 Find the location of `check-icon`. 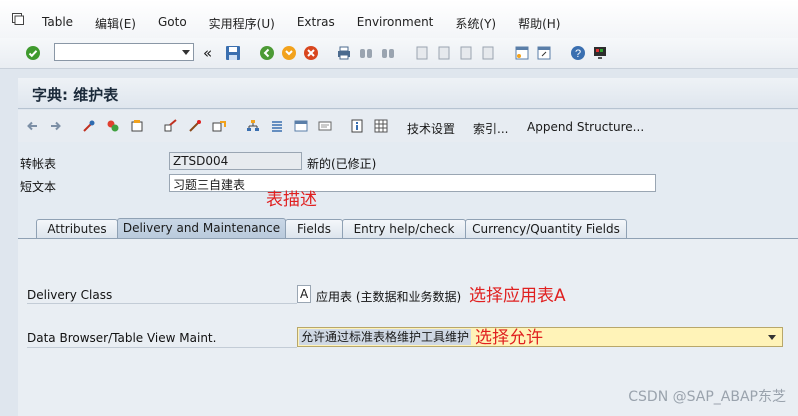

check-icon is located at coordinates (137, 126).